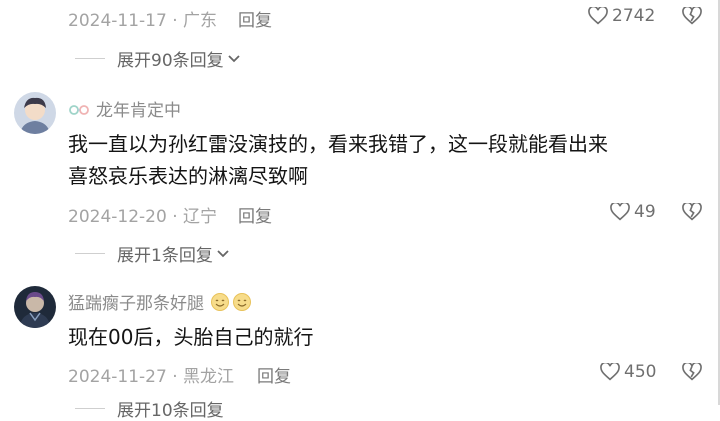 Image resolution: width=720 pixels, height=421 pixels. What do you see at coordinates (117, 217) in the screenshot?
I see `comment-date: 2024-12-20` at bounding box center [117, 217].